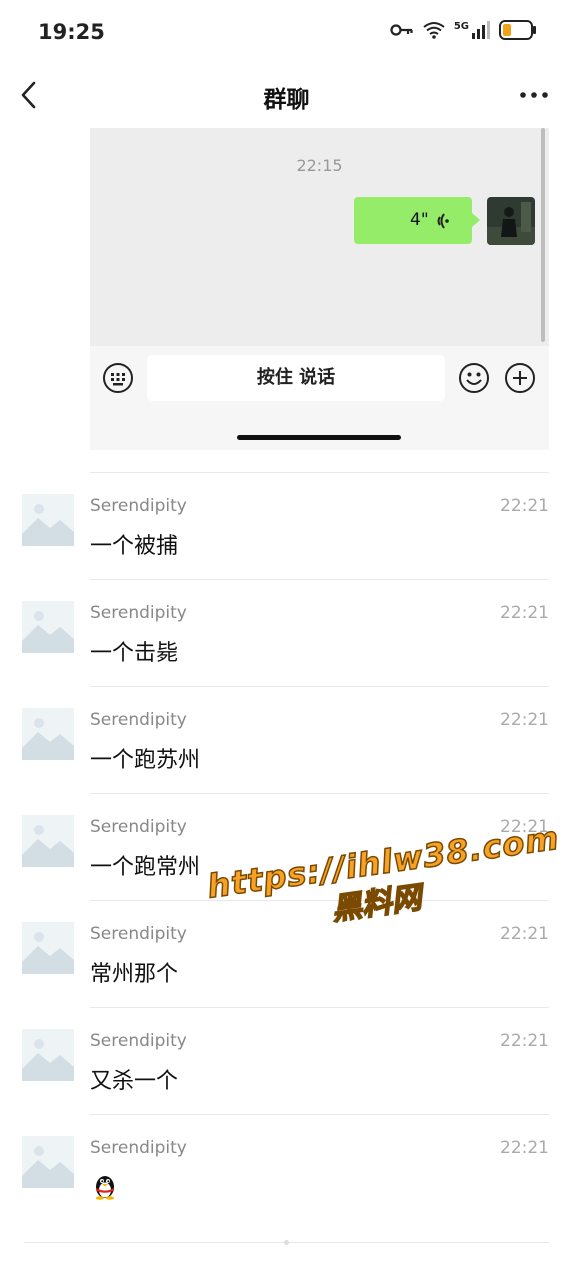  I want to click on battery-icon, so click(517, 30).